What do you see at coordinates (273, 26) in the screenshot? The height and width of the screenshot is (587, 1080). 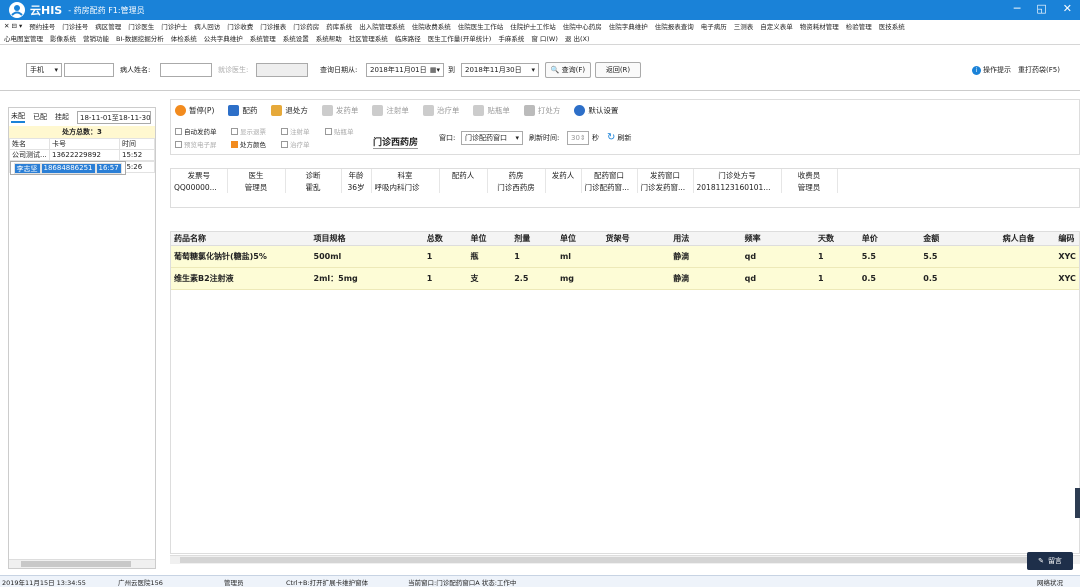 I see `menu-item: 门诊报表` at bounding box center [273, 26].